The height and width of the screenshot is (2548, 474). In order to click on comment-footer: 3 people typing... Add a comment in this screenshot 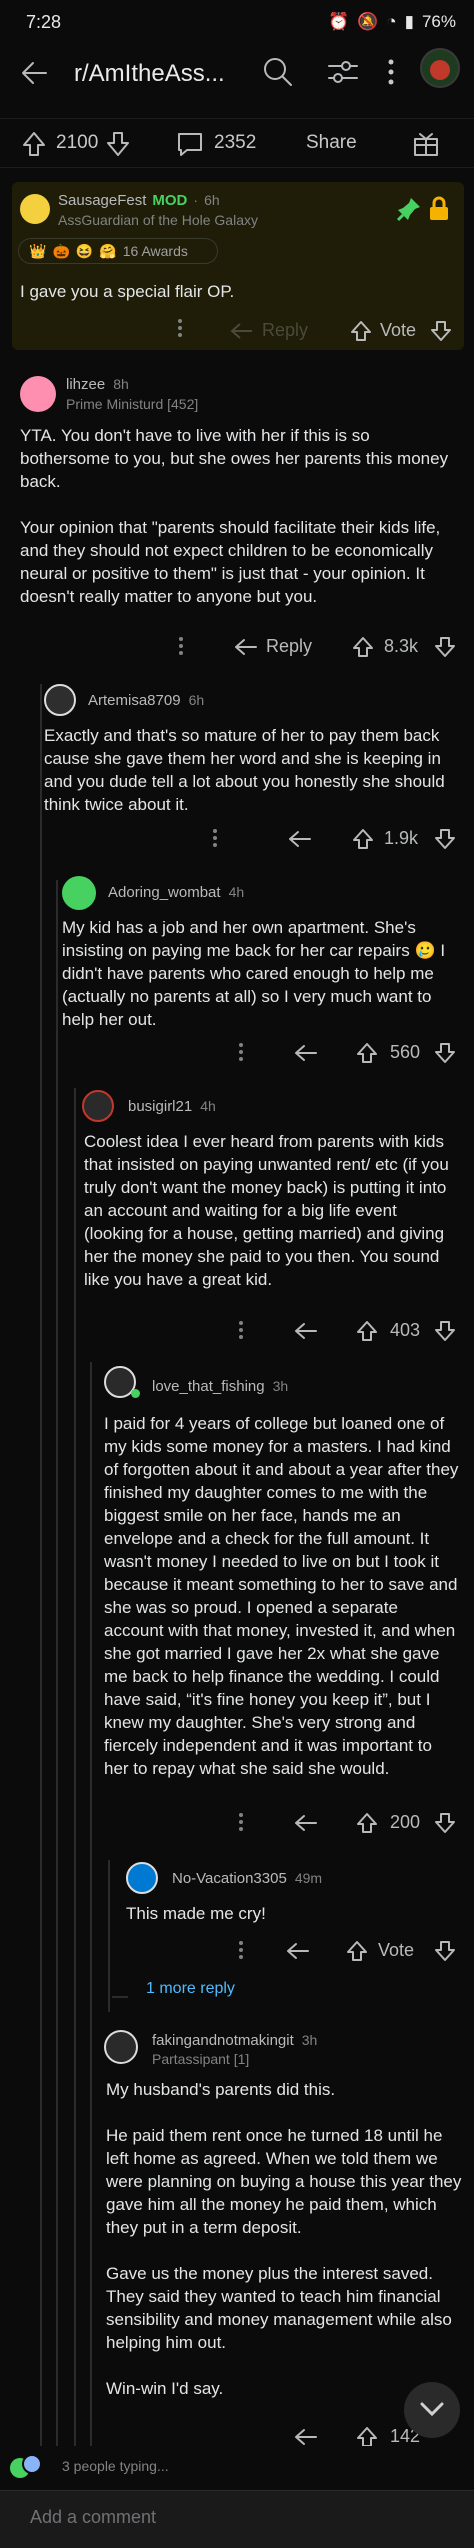, I will do `click(237, 2497)`.